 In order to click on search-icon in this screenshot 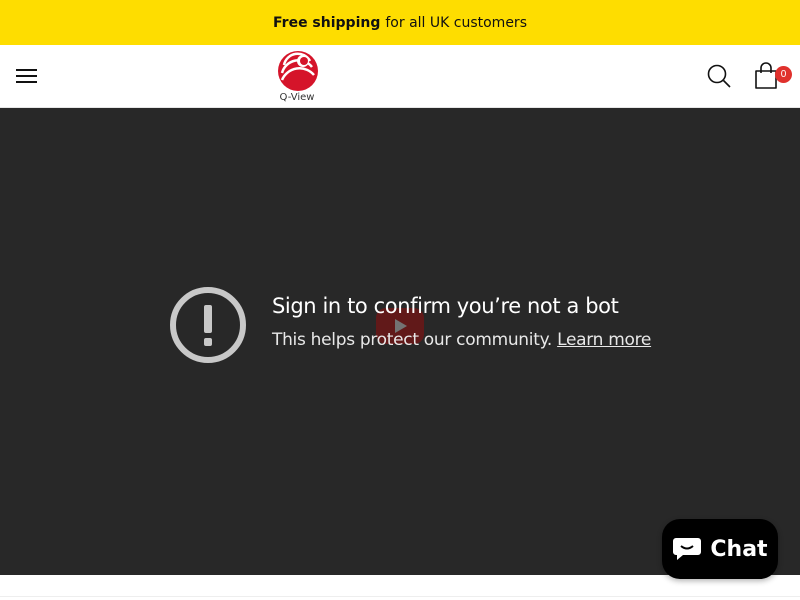, I will do `click(719, 76)`.